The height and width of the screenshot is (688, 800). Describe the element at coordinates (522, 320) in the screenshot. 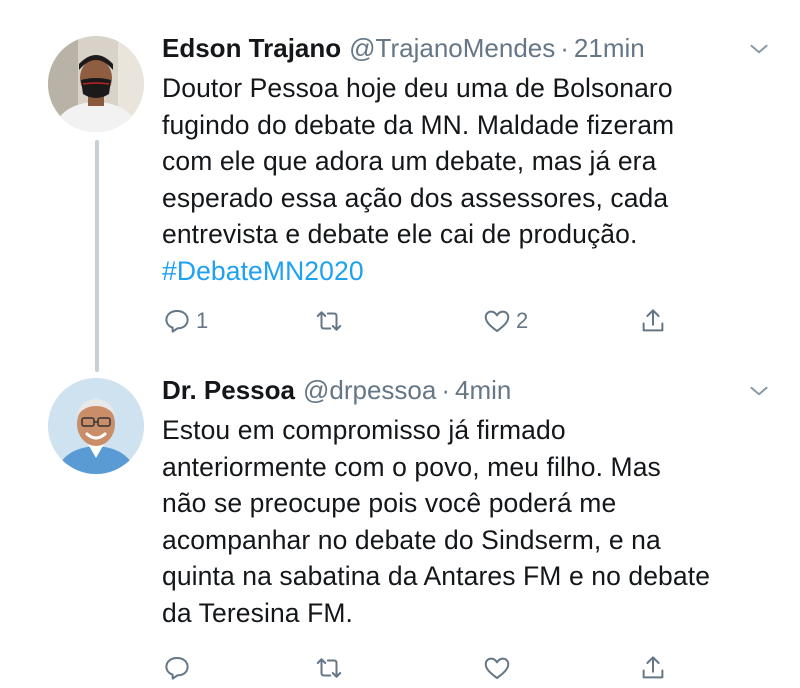

I see `like-count: 2` at that location.